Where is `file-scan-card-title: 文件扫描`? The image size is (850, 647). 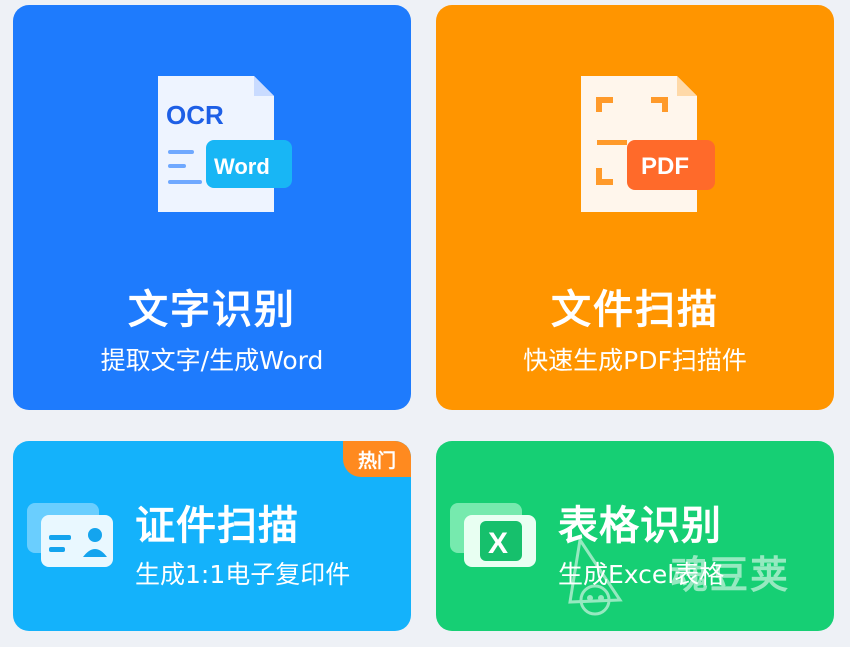
file-scan-card-title: 文件扫描 is located at coordinates (635, 310).